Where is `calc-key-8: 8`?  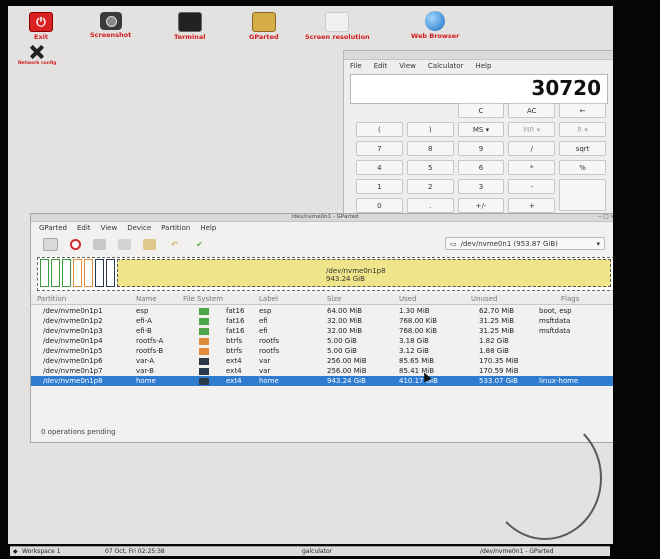 calc-key-8: 8 is located at coordinates (430, 148).